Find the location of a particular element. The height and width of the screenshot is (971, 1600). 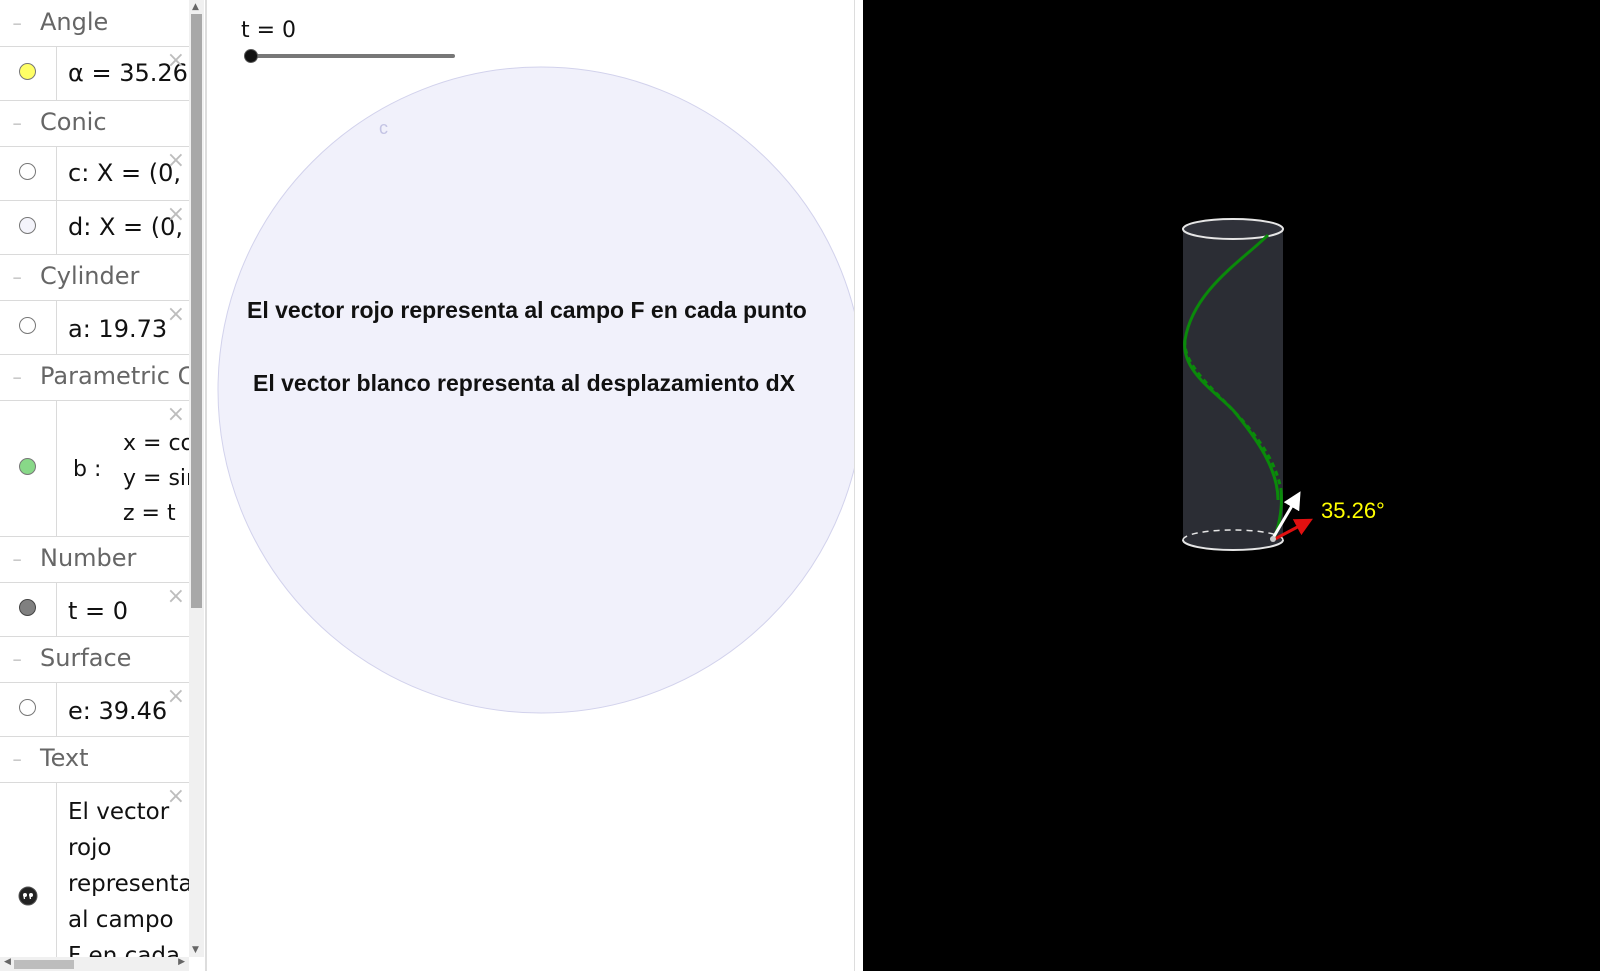

text-line: al campo is located at coordinates (121, 920).